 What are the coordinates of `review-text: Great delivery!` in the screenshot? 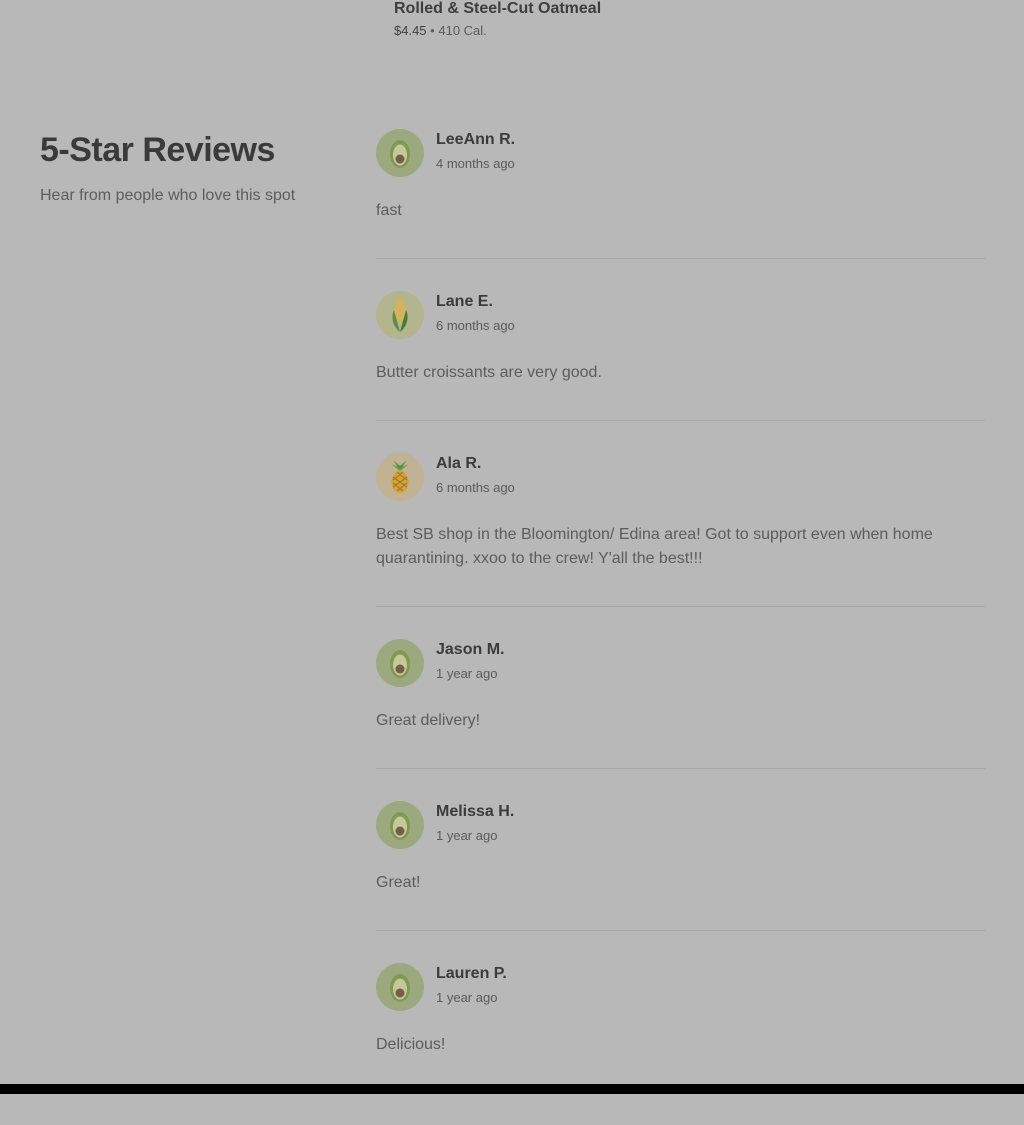 It's located at (428, 720).